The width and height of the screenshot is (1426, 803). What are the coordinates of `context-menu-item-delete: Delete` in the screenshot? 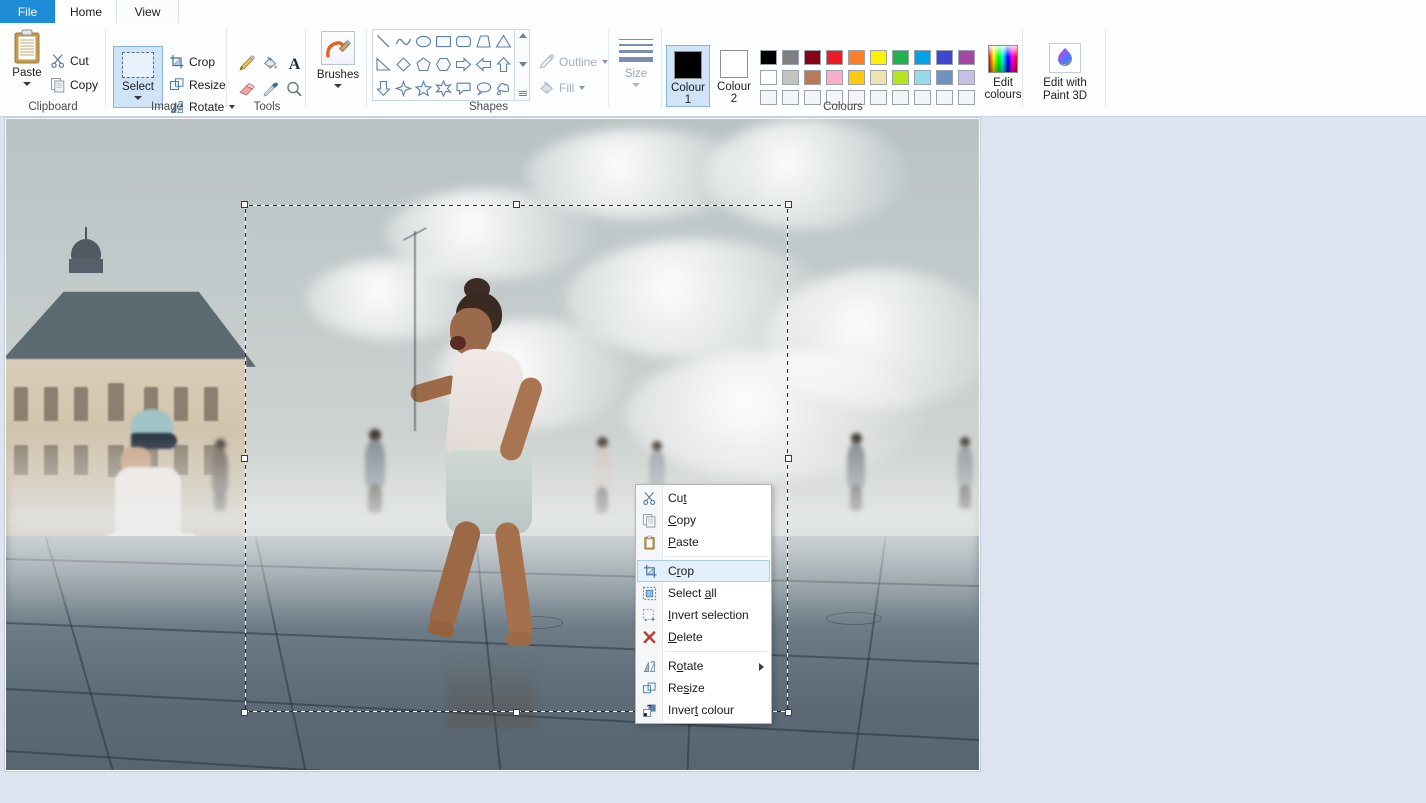 It's located at (703, 637).